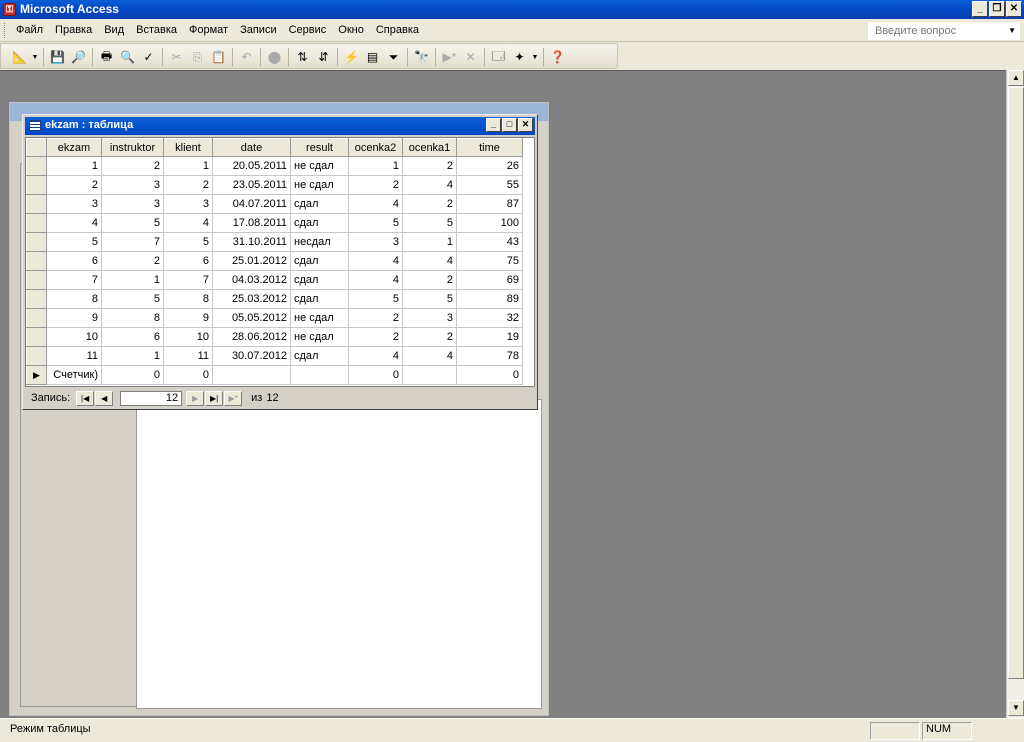 The image size is (1024, 742). Describe the element at coordinates (78, 57) in the screenshot. I see `search-file-icon: 🔎` at that location.